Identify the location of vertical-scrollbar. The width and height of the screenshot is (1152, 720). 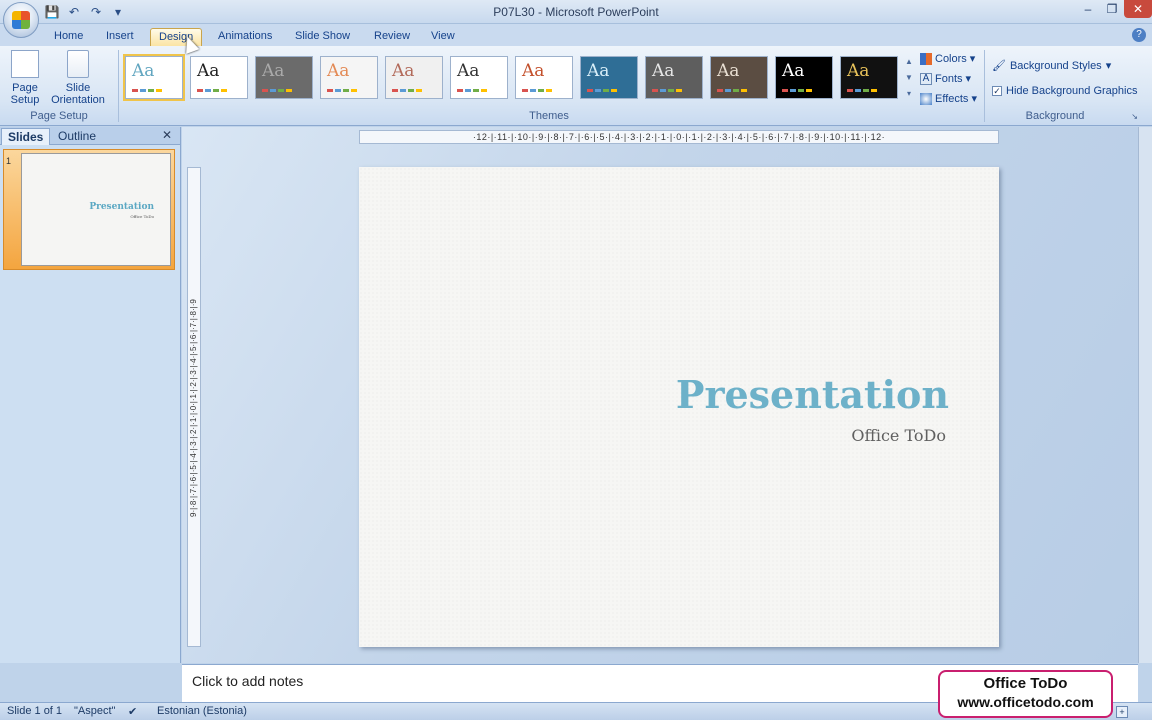
(1145, 395).